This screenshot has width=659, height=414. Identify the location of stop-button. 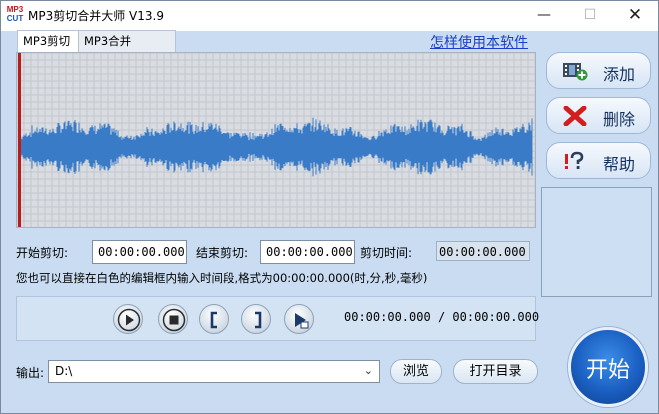
(173, 319).